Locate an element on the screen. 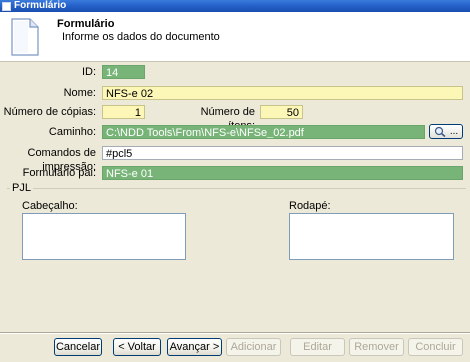  window-icon is located at coordinates (6, 6).